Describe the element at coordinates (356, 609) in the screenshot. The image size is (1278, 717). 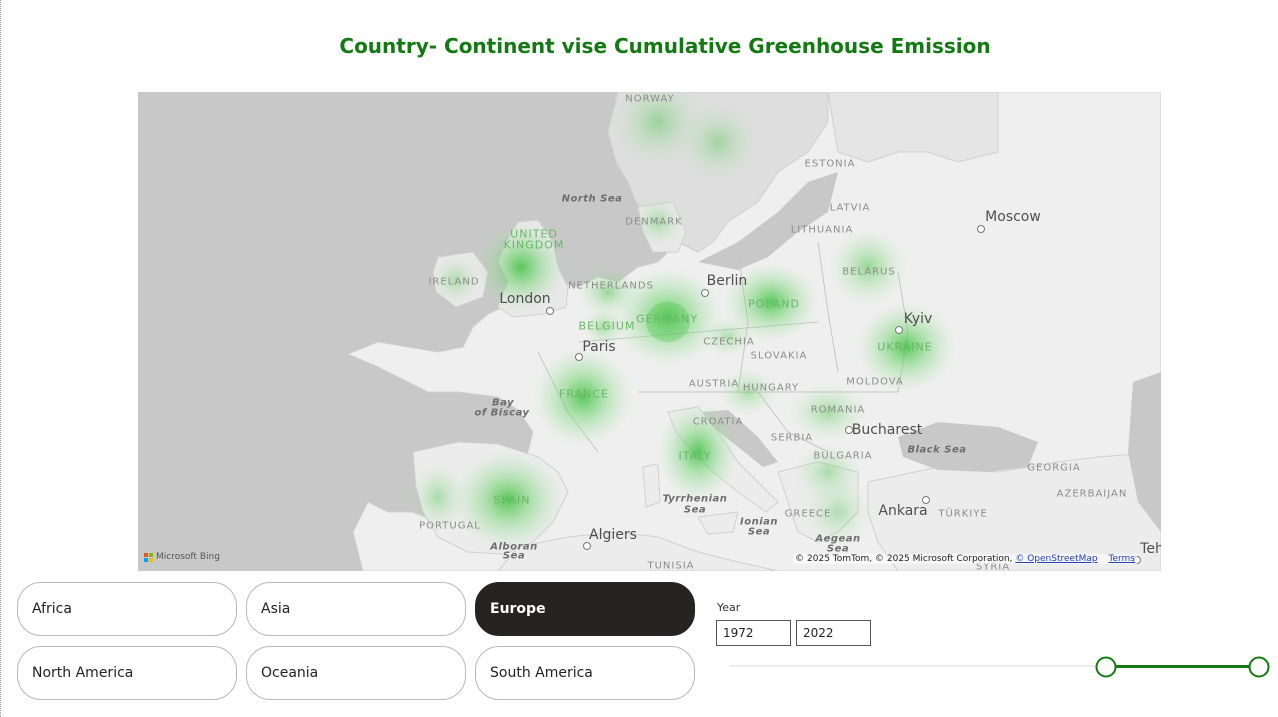
I see `continent-button-asia: Asia` at that location.